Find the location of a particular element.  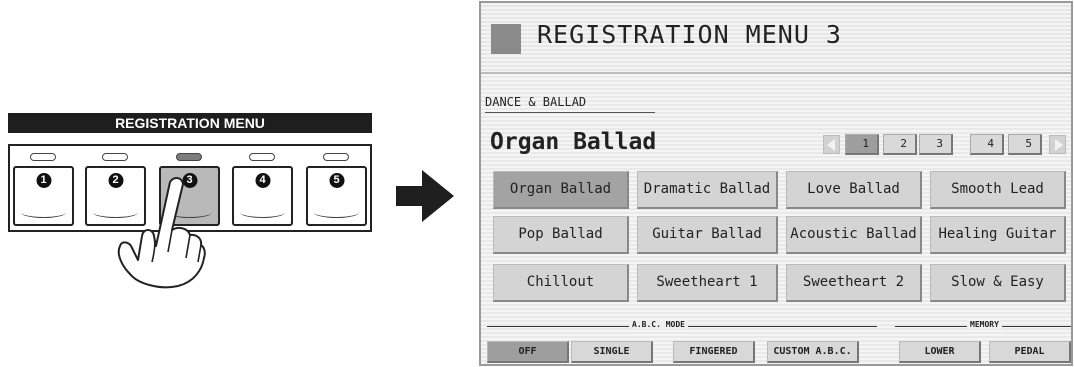

page-1-button: 1 is located at coordinates (862, 144).